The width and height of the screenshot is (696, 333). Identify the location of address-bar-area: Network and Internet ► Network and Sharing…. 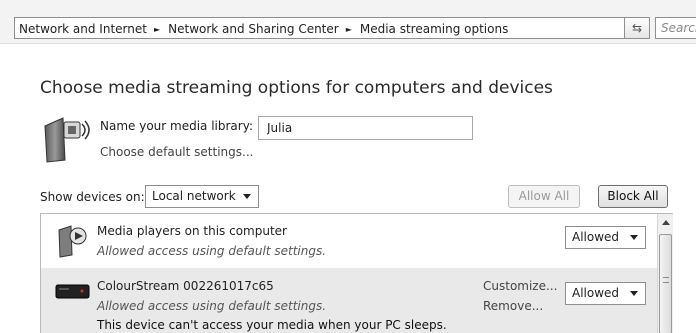
(348, 22).